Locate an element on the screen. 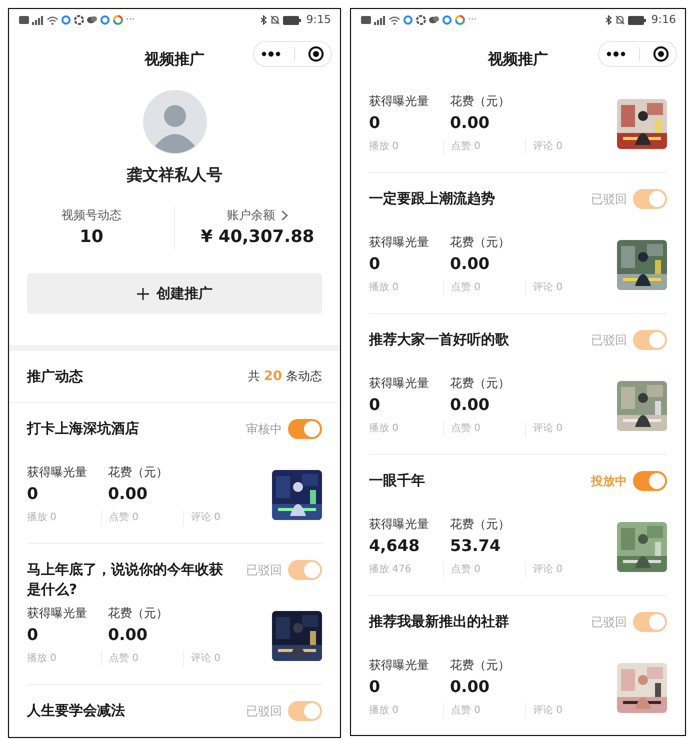 Image resolution: width=693 pixels, height=739 pixels. avatar is located at coordinates (174, 122).